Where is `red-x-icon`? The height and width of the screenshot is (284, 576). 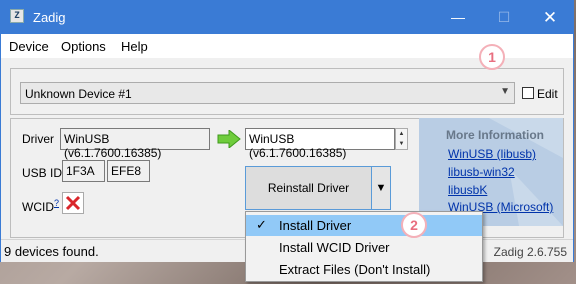
red-x-icon is located at coordinates (73, 203).